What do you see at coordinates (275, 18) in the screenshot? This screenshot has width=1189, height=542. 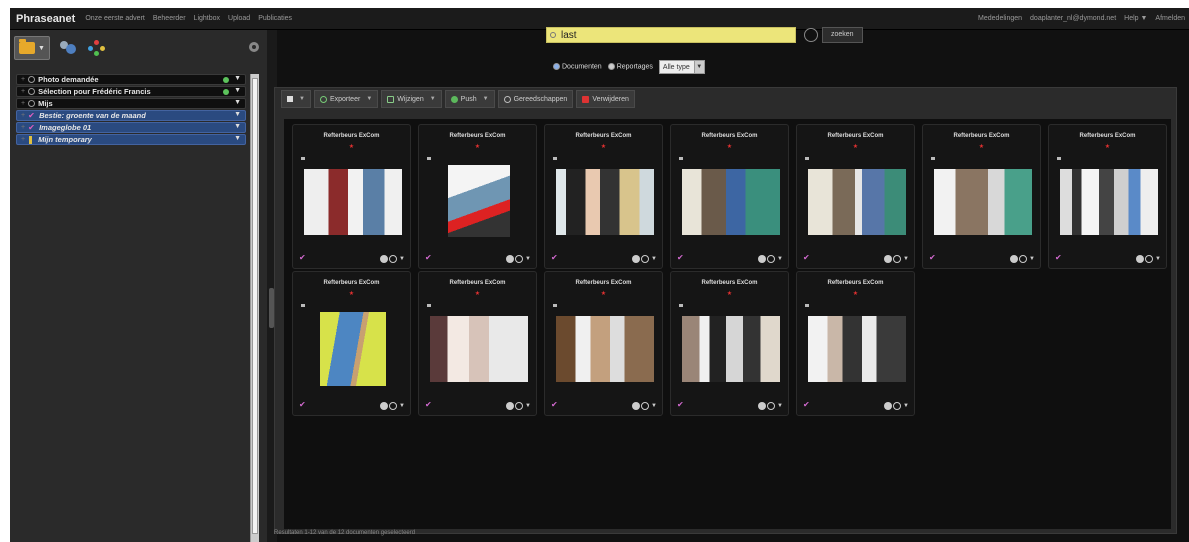 I see `nav-item: Publicaties` at bounding box center [275, 18].